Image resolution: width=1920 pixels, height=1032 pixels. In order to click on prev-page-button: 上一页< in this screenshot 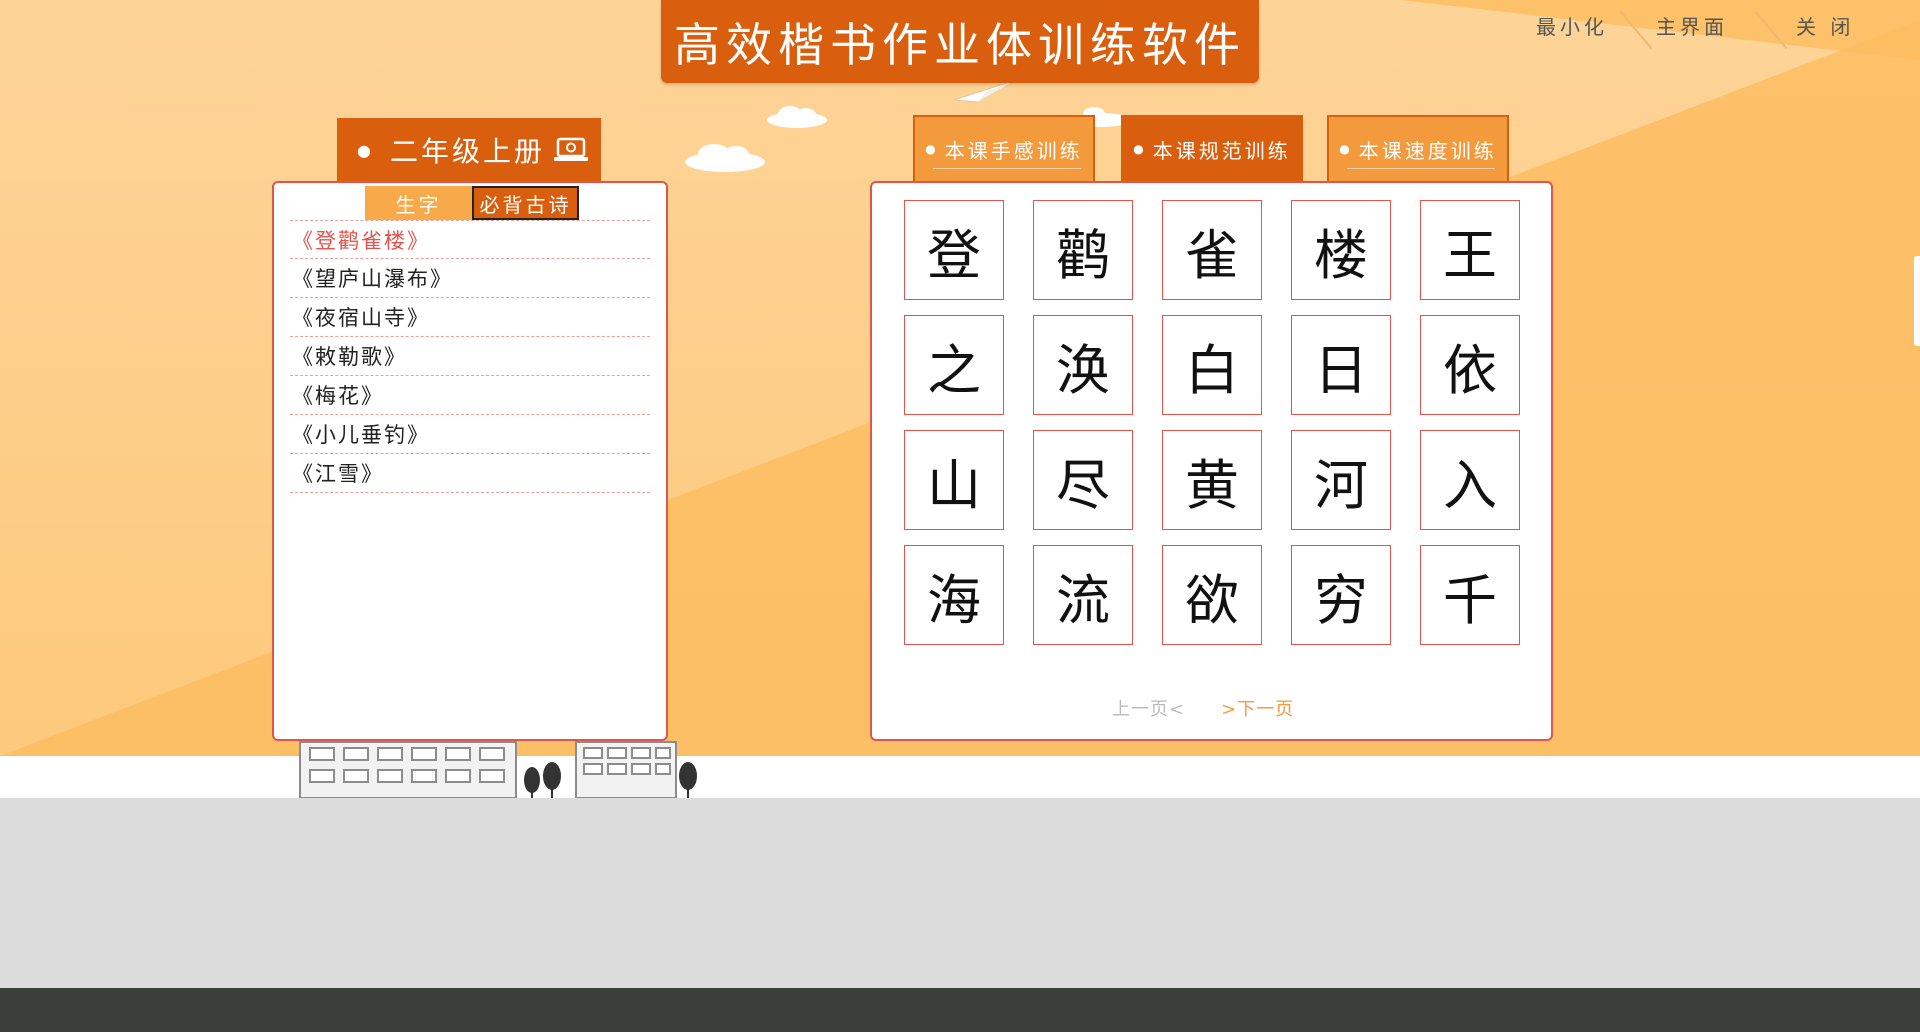, I will do `click(1148, 710)`.